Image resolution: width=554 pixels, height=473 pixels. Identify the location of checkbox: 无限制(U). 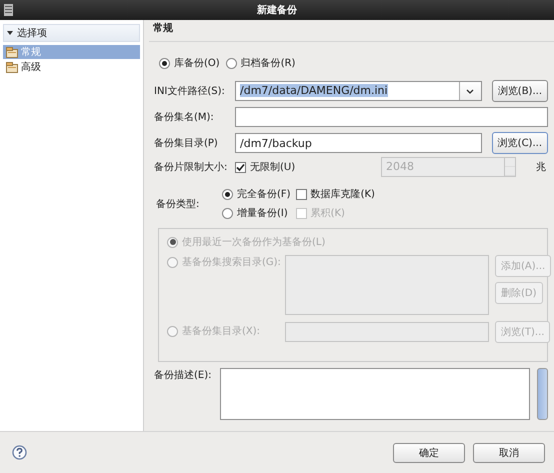
(265, 167).